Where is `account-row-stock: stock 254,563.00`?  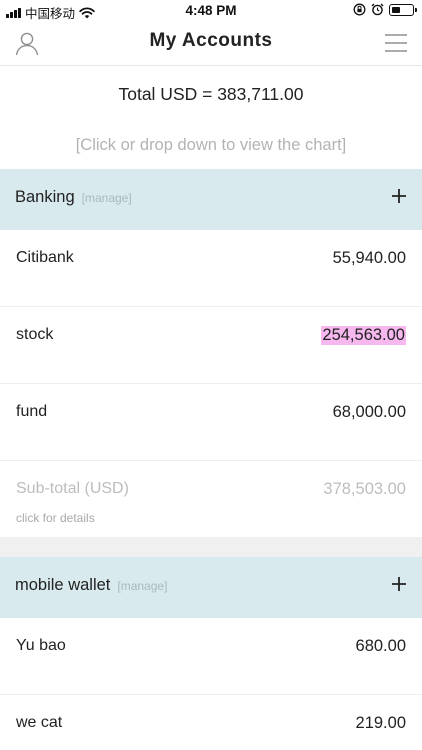
account-row-stock: stock 254,563.00 is located at coordinates (211, 345).